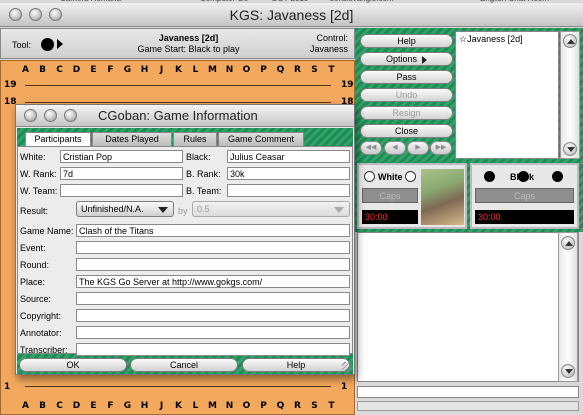 The width and height of the screenshot is (583, 415). Describe the element at coordinates (507, 95) in the screenshot. I see `user-list: ☆Javaness [2d]` at that location.